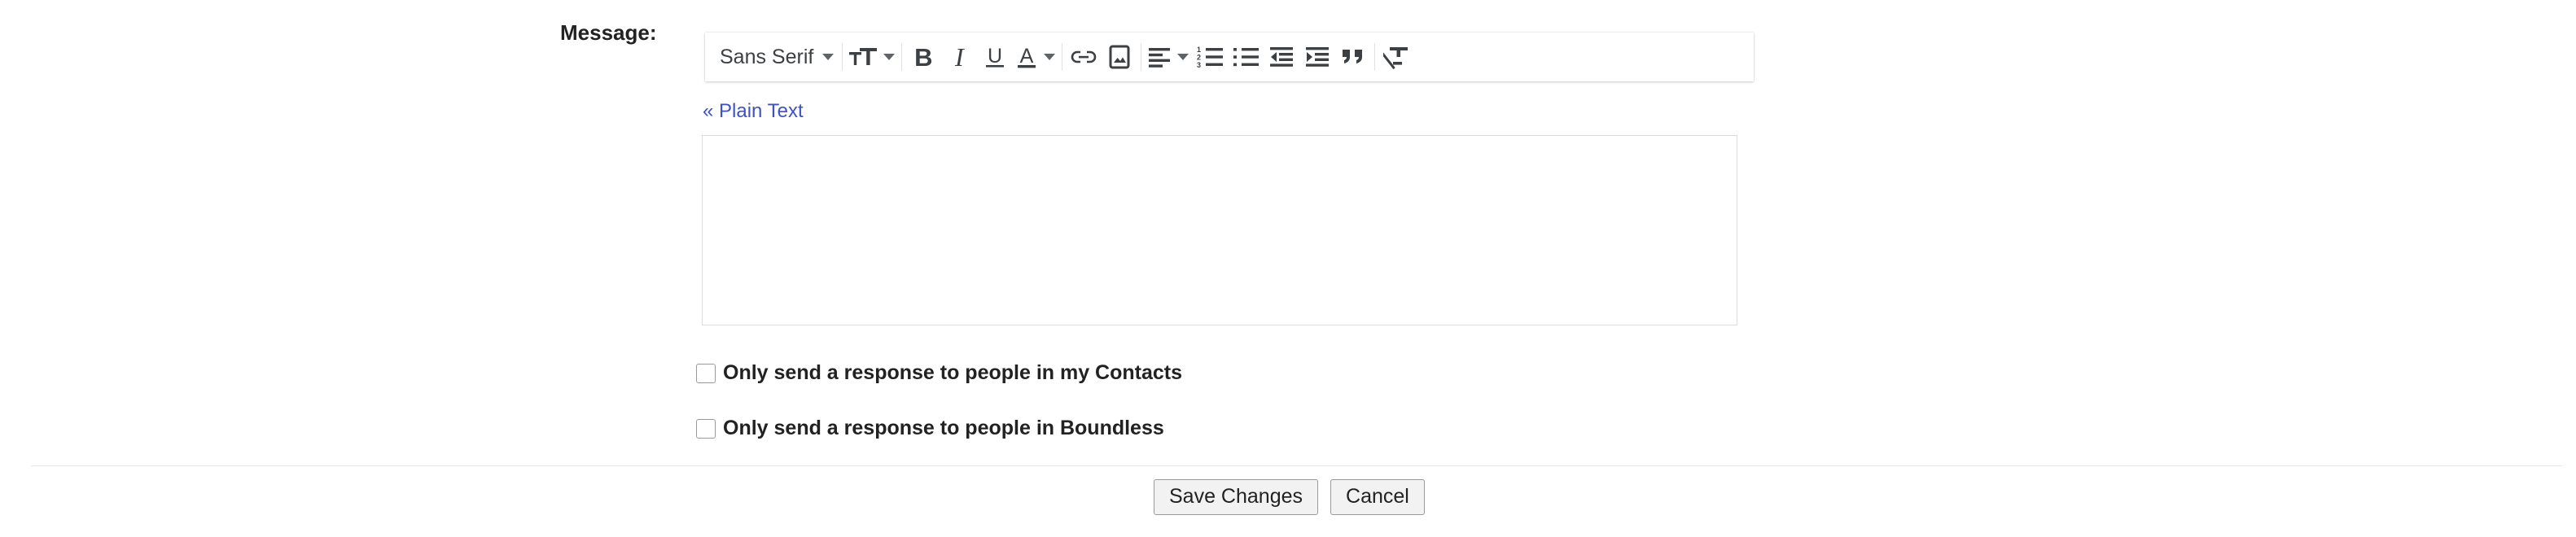 This screenshot has height=537, width=2576. I want to click on bulleted-list-icon, so click(1246, 57).